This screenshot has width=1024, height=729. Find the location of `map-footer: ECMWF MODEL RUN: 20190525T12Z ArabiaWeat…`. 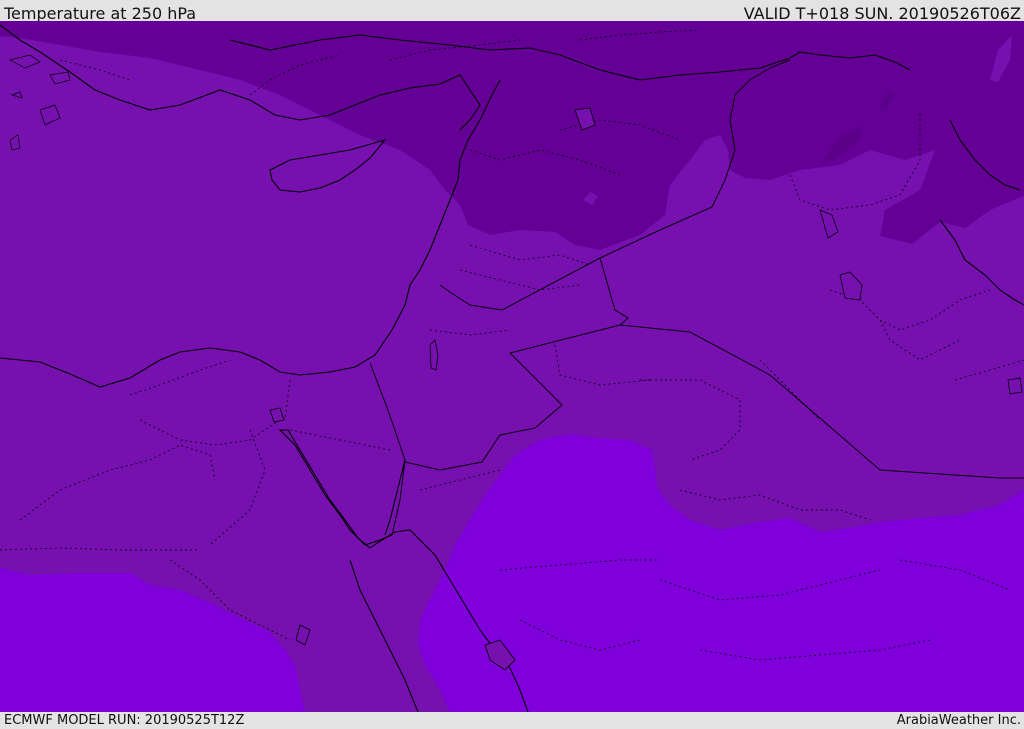

map-footer: ECMWF MODEL RUN: 20190525T12Z ArabiaWeat… is located at coordinates (512, 720).